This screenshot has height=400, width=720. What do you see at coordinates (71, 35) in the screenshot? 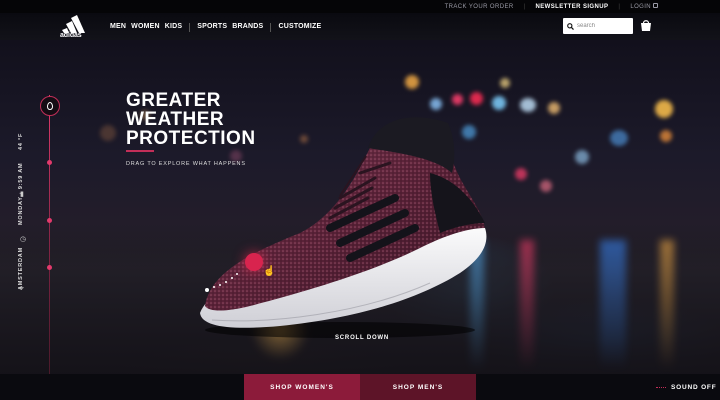
I see `adidas-wordmark: adidas` at bounding box center [71, 35].